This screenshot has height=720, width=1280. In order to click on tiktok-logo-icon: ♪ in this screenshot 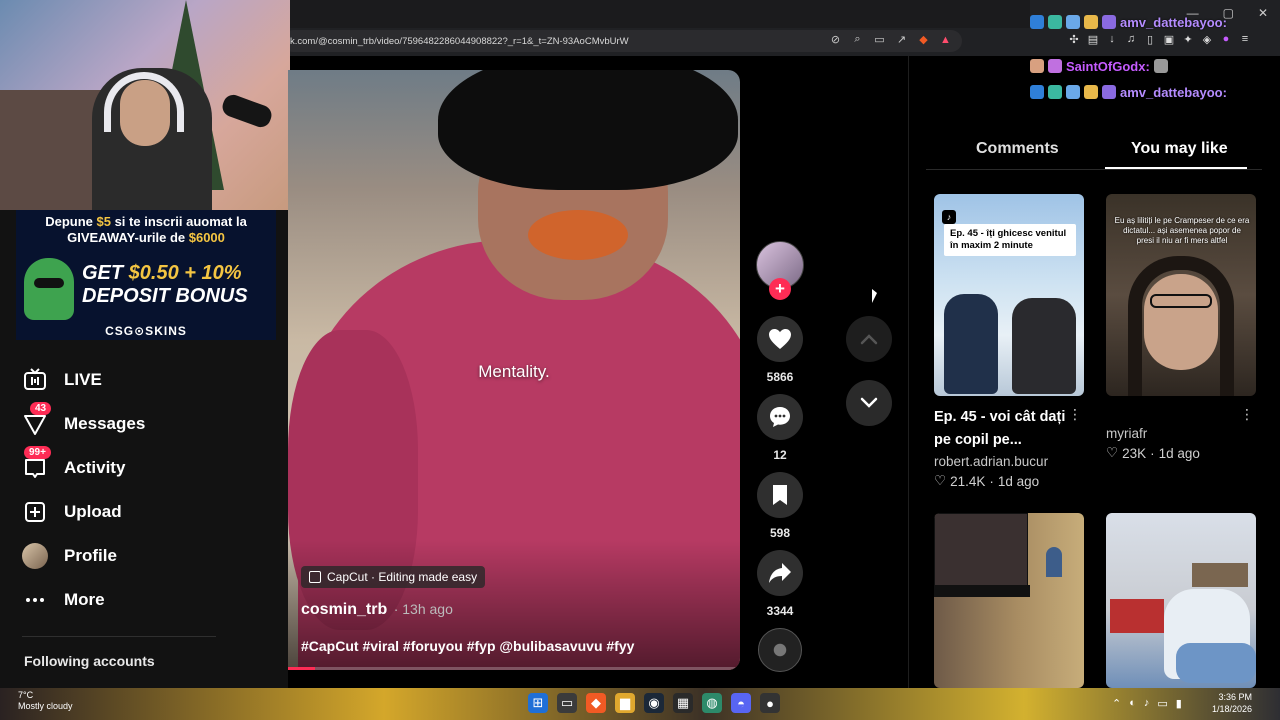, I will do `click(949, 217)`.